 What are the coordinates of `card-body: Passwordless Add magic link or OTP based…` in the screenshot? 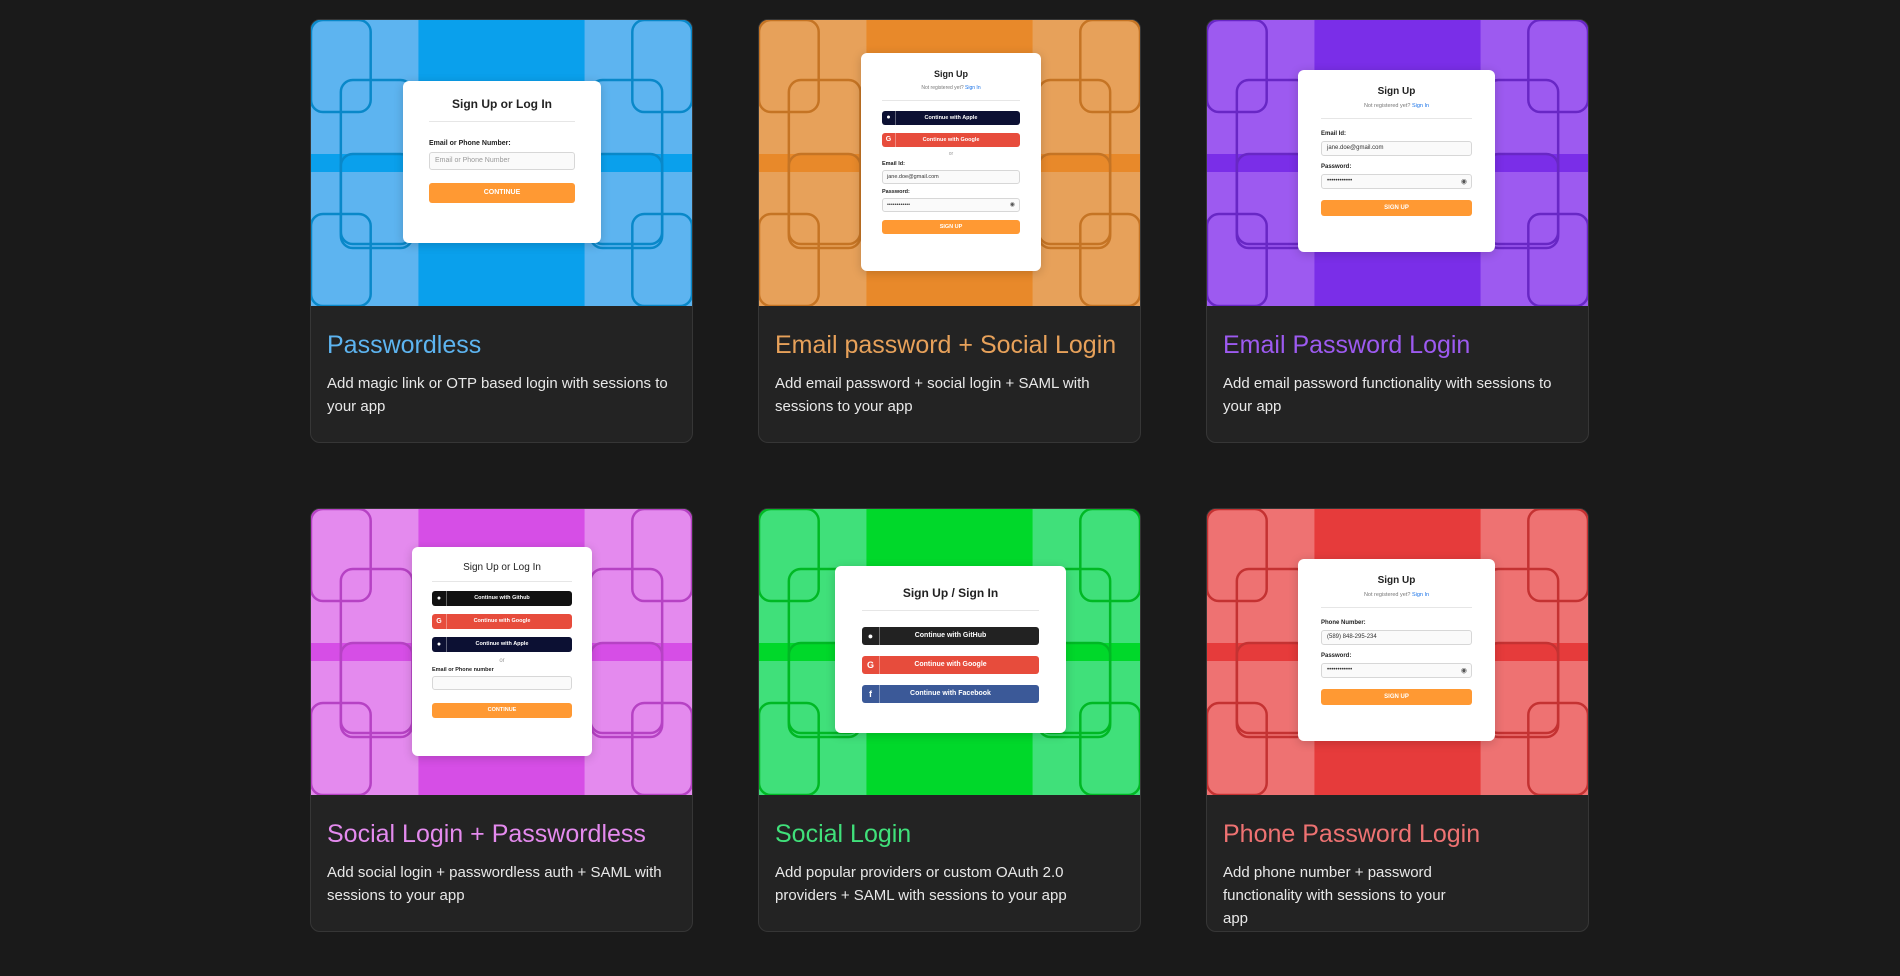 It's located at (501, 362).